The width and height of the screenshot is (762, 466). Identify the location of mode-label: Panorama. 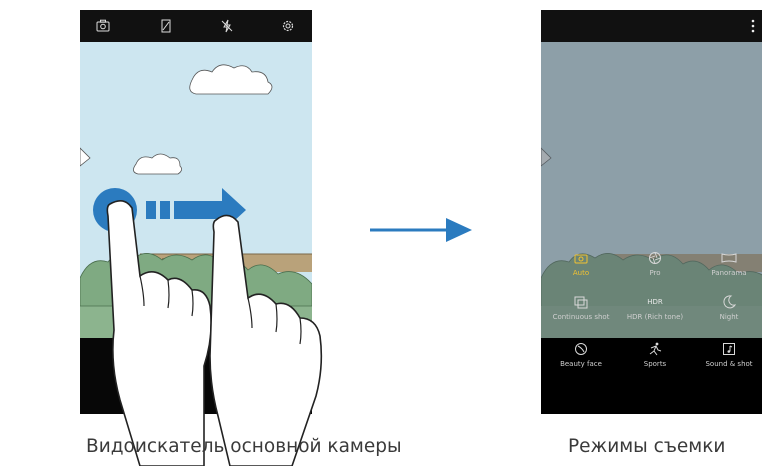
(729, 273).